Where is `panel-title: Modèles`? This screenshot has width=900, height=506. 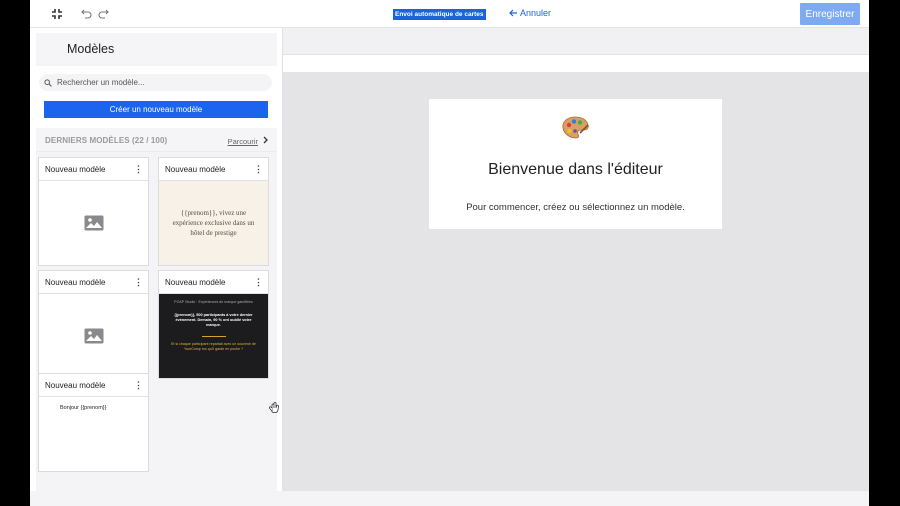 panel-title: Modèles is located at coordinates (91, 49).